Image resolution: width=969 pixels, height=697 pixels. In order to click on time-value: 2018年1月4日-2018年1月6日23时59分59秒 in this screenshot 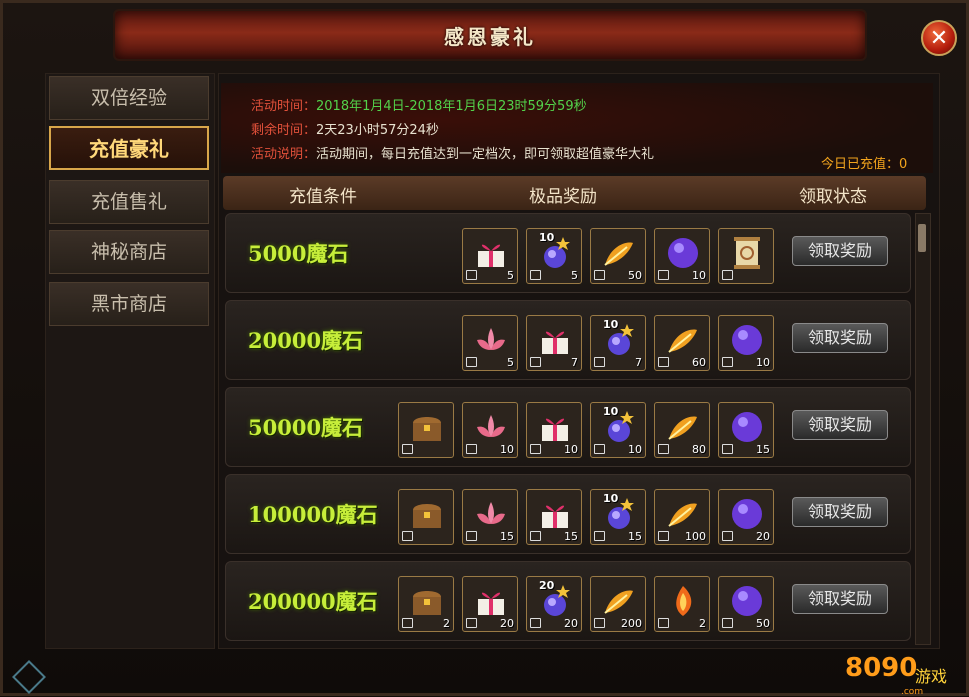, I will do `click(451, 106)`.